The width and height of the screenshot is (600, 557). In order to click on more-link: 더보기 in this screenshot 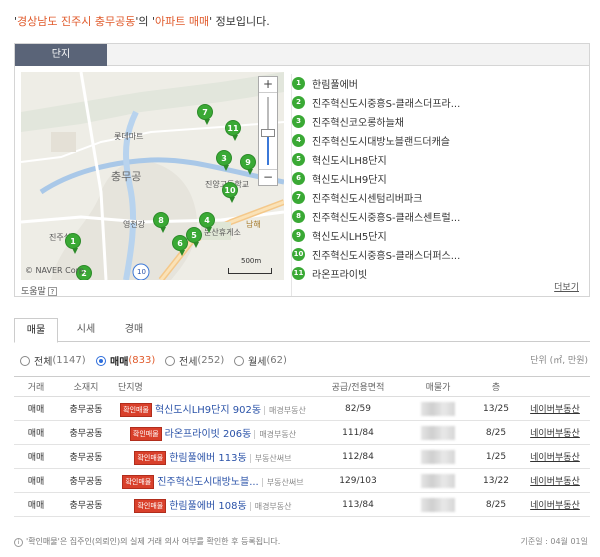, I will do `click(566, 286)`.